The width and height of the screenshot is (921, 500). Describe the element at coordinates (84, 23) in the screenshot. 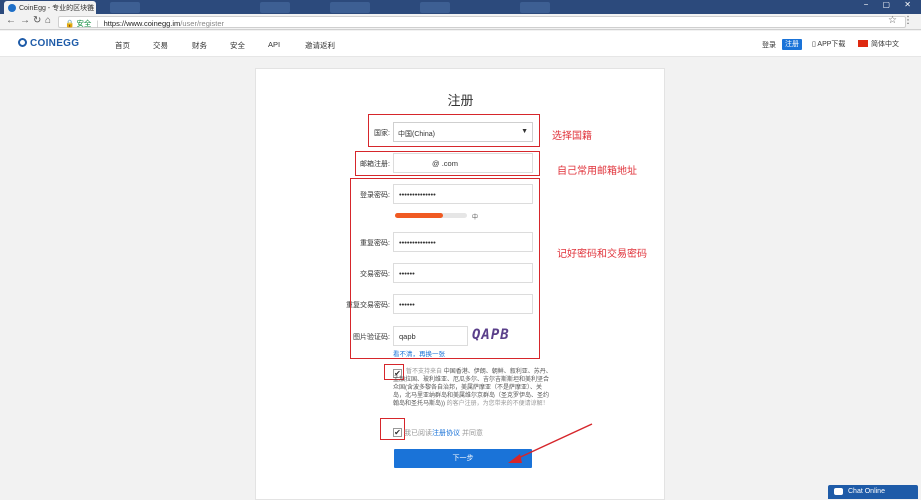

I see `security-label: 安全` at that location.